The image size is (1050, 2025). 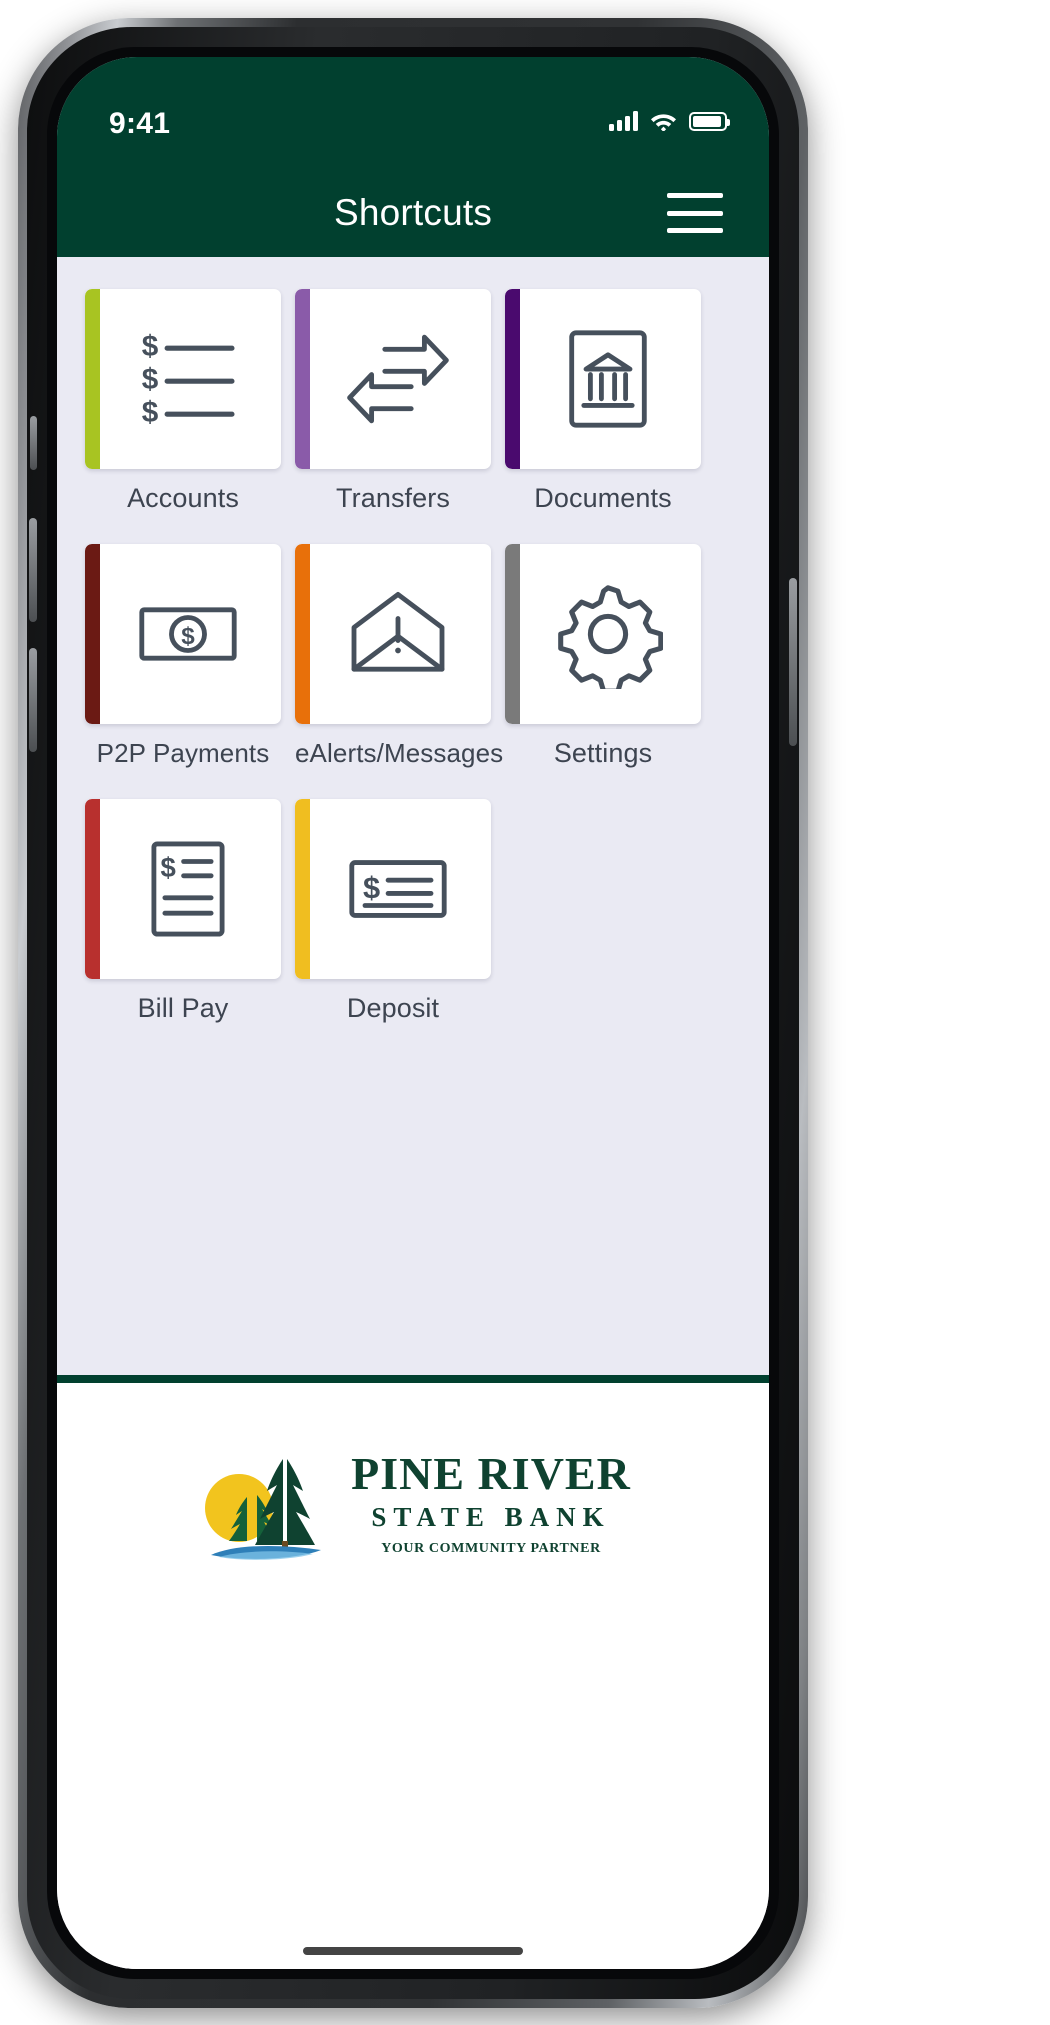 I want to click on page-title: Shortcuts, so click(x=413, y=212).